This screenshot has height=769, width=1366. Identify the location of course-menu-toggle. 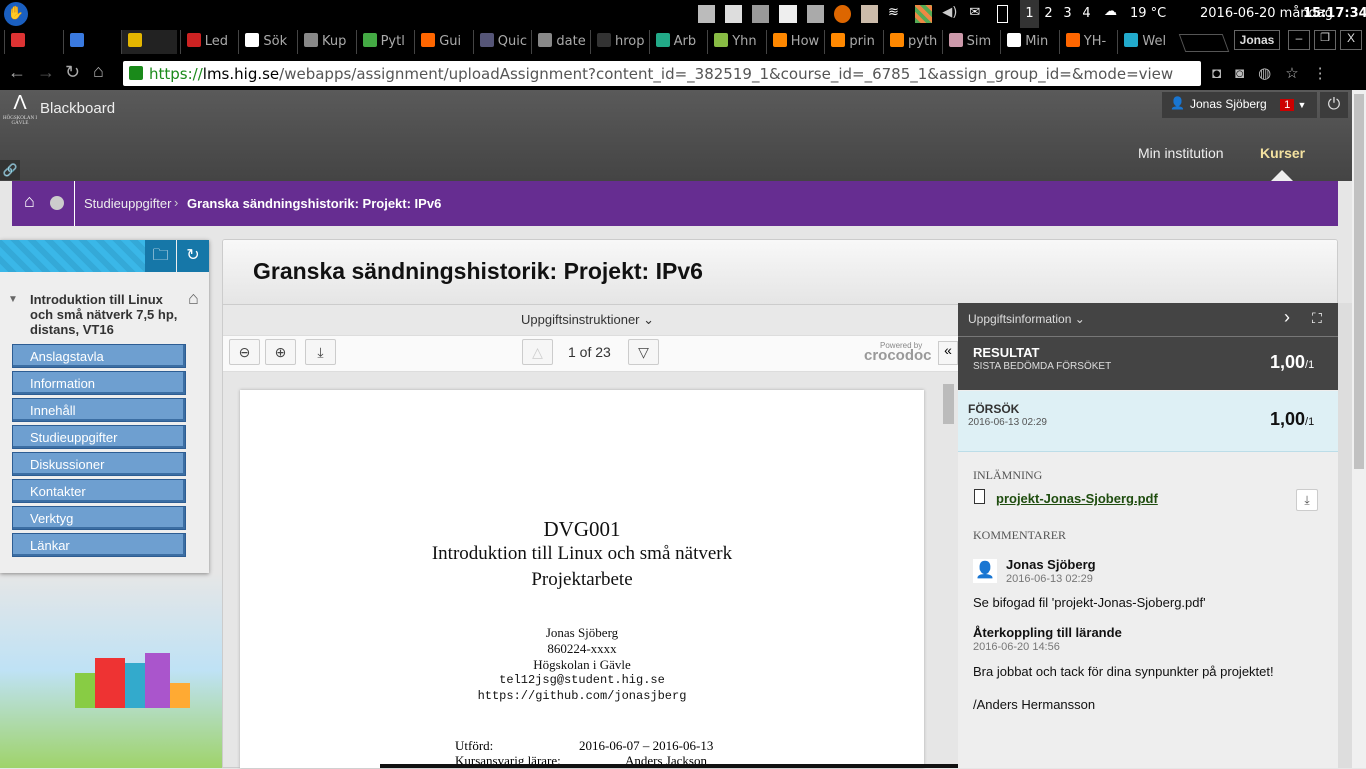
(57, 203).